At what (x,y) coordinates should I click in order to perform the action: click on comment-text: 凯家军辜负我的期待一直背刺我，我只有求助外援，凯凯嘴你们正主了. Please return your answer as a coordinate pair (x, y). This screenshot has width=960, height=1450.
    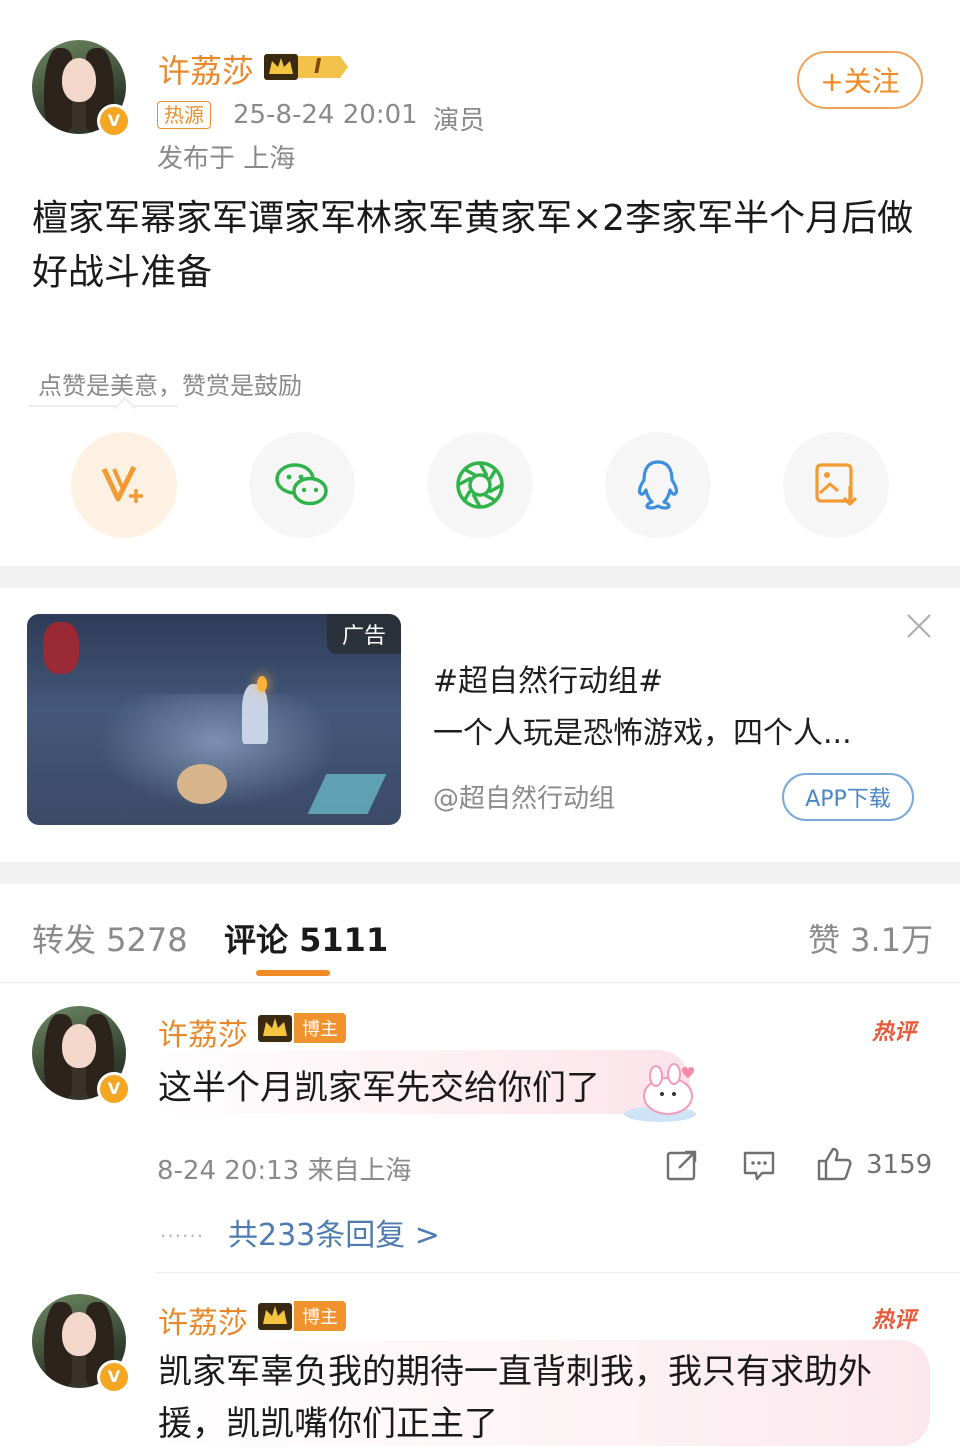
    Looking at the image, I should click on (515, 1398).